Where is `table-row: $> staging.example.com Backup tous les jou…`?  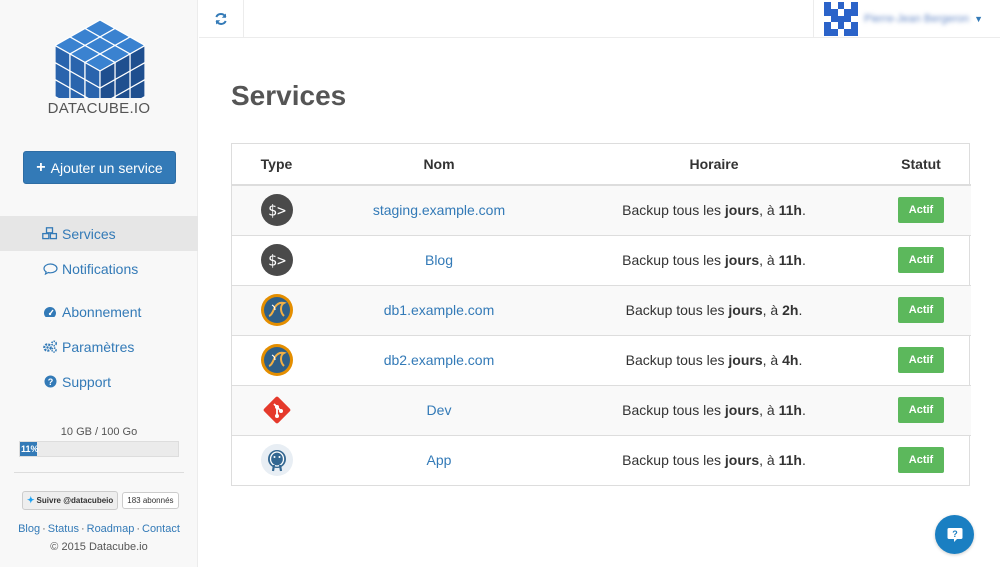 table-row: $> staging.example.com Backup tous les jou… is located at coordinates (601, 209).